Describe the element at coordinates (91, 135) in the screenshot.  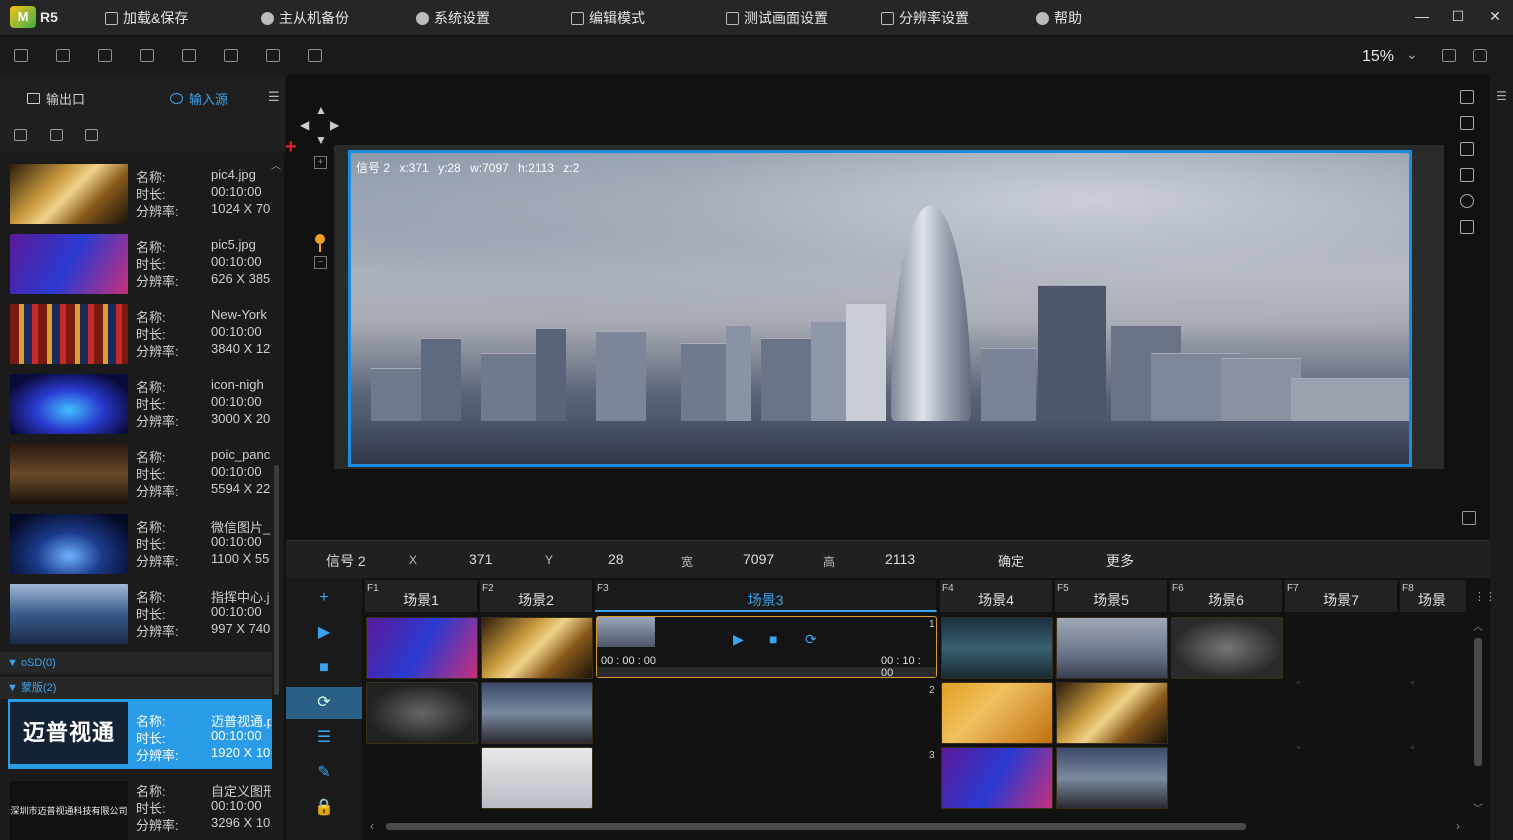
I see `grid-view-icon` at that location.